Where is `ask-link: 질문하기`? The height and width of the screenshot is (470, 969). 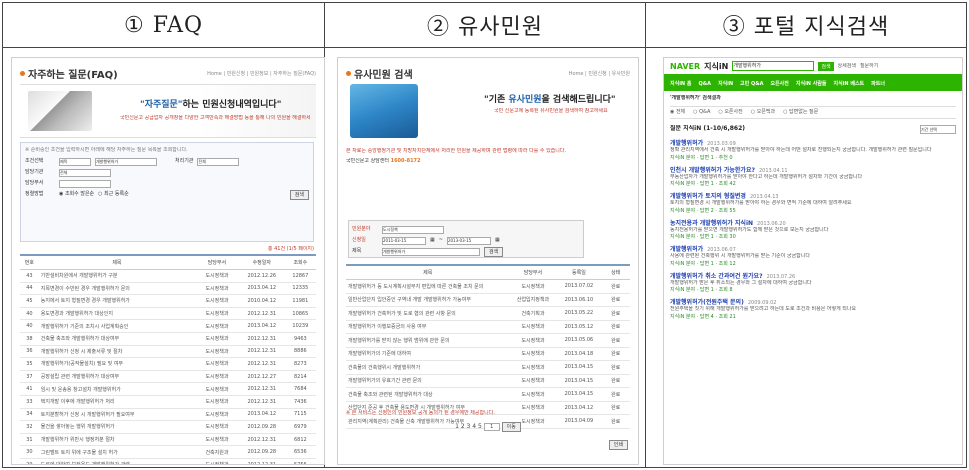 ask-link: 질문하기 is located at coordinates (869, 66).